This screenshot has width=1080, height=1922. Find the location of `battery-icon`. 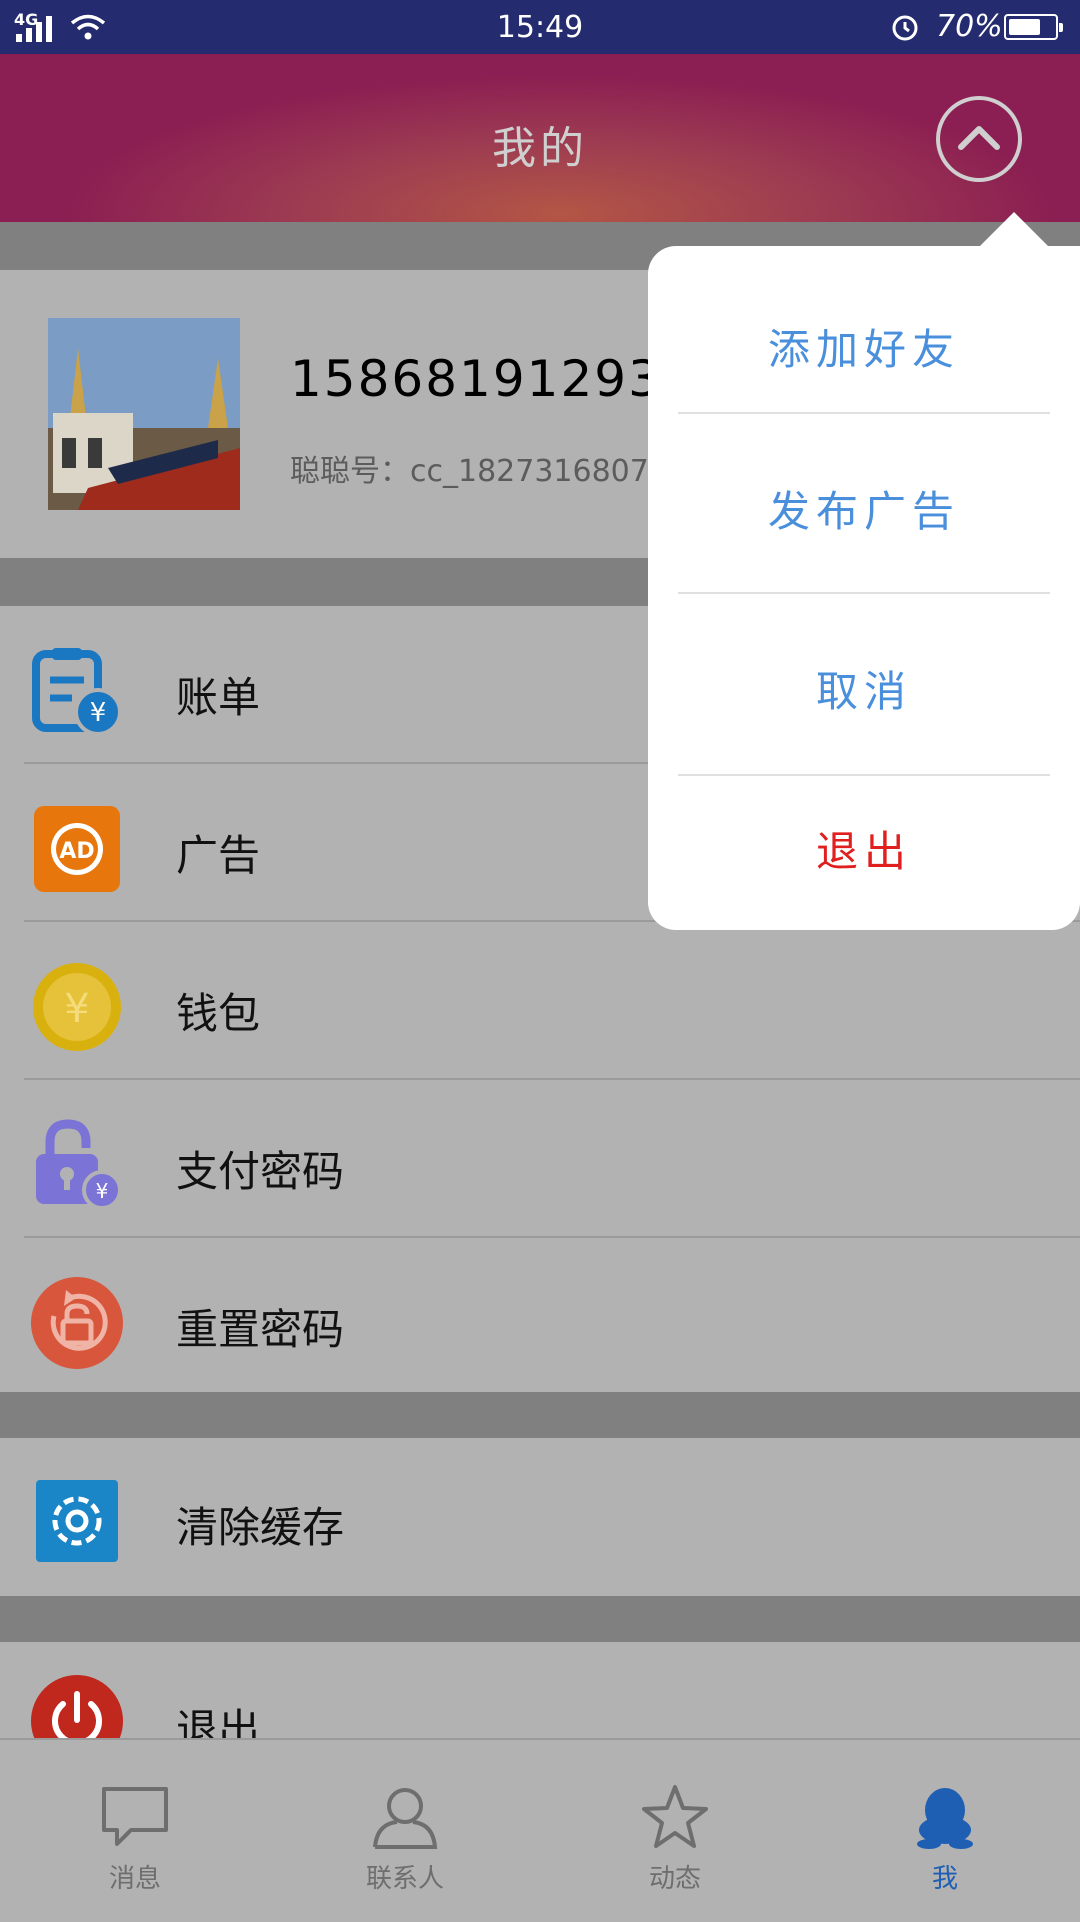

battery-icon is located at coordinates (1033, 27).